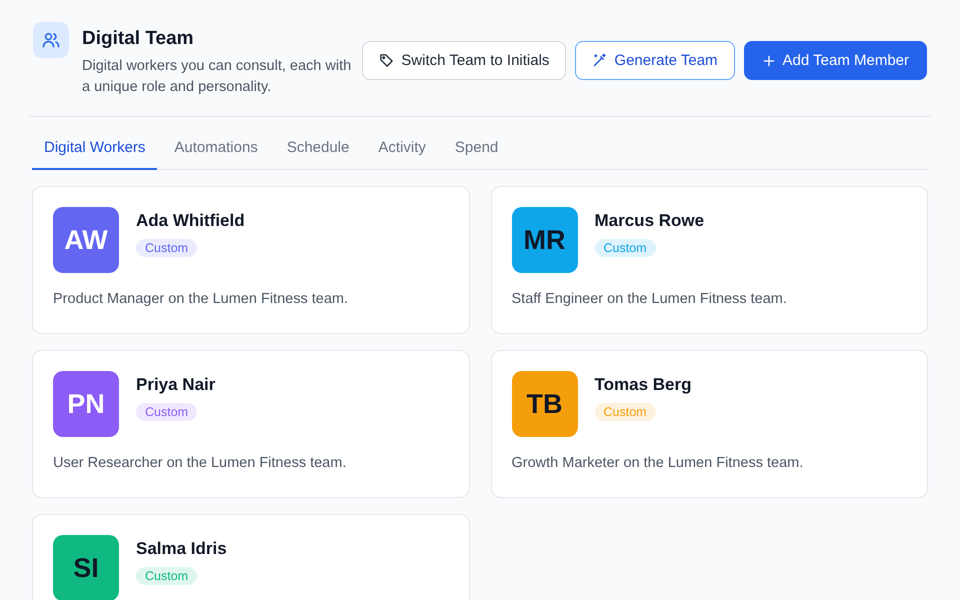  What do you see at coordinates (318, 152) in the screenshot?
I see `tab: Schedule` at bounding box center [318, 152].